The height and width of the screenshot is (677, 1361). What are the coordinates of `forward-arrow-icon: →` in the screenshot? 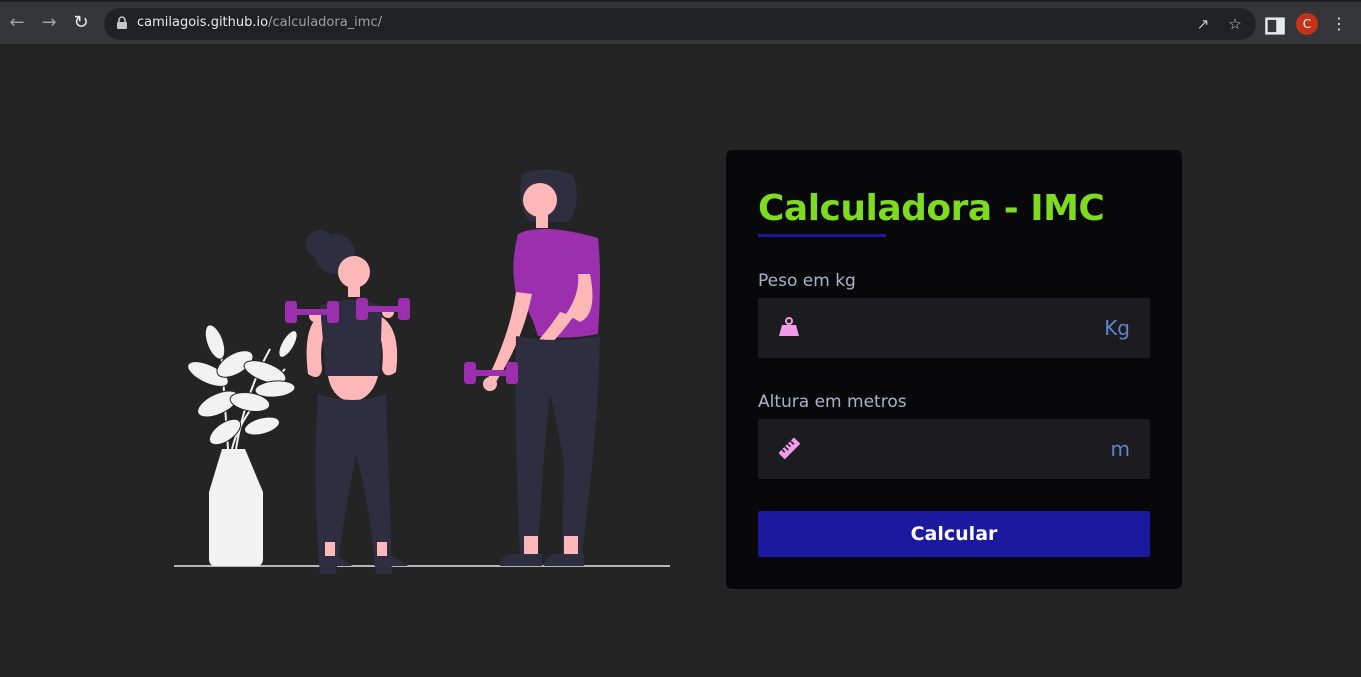 It's located at (49, 23).